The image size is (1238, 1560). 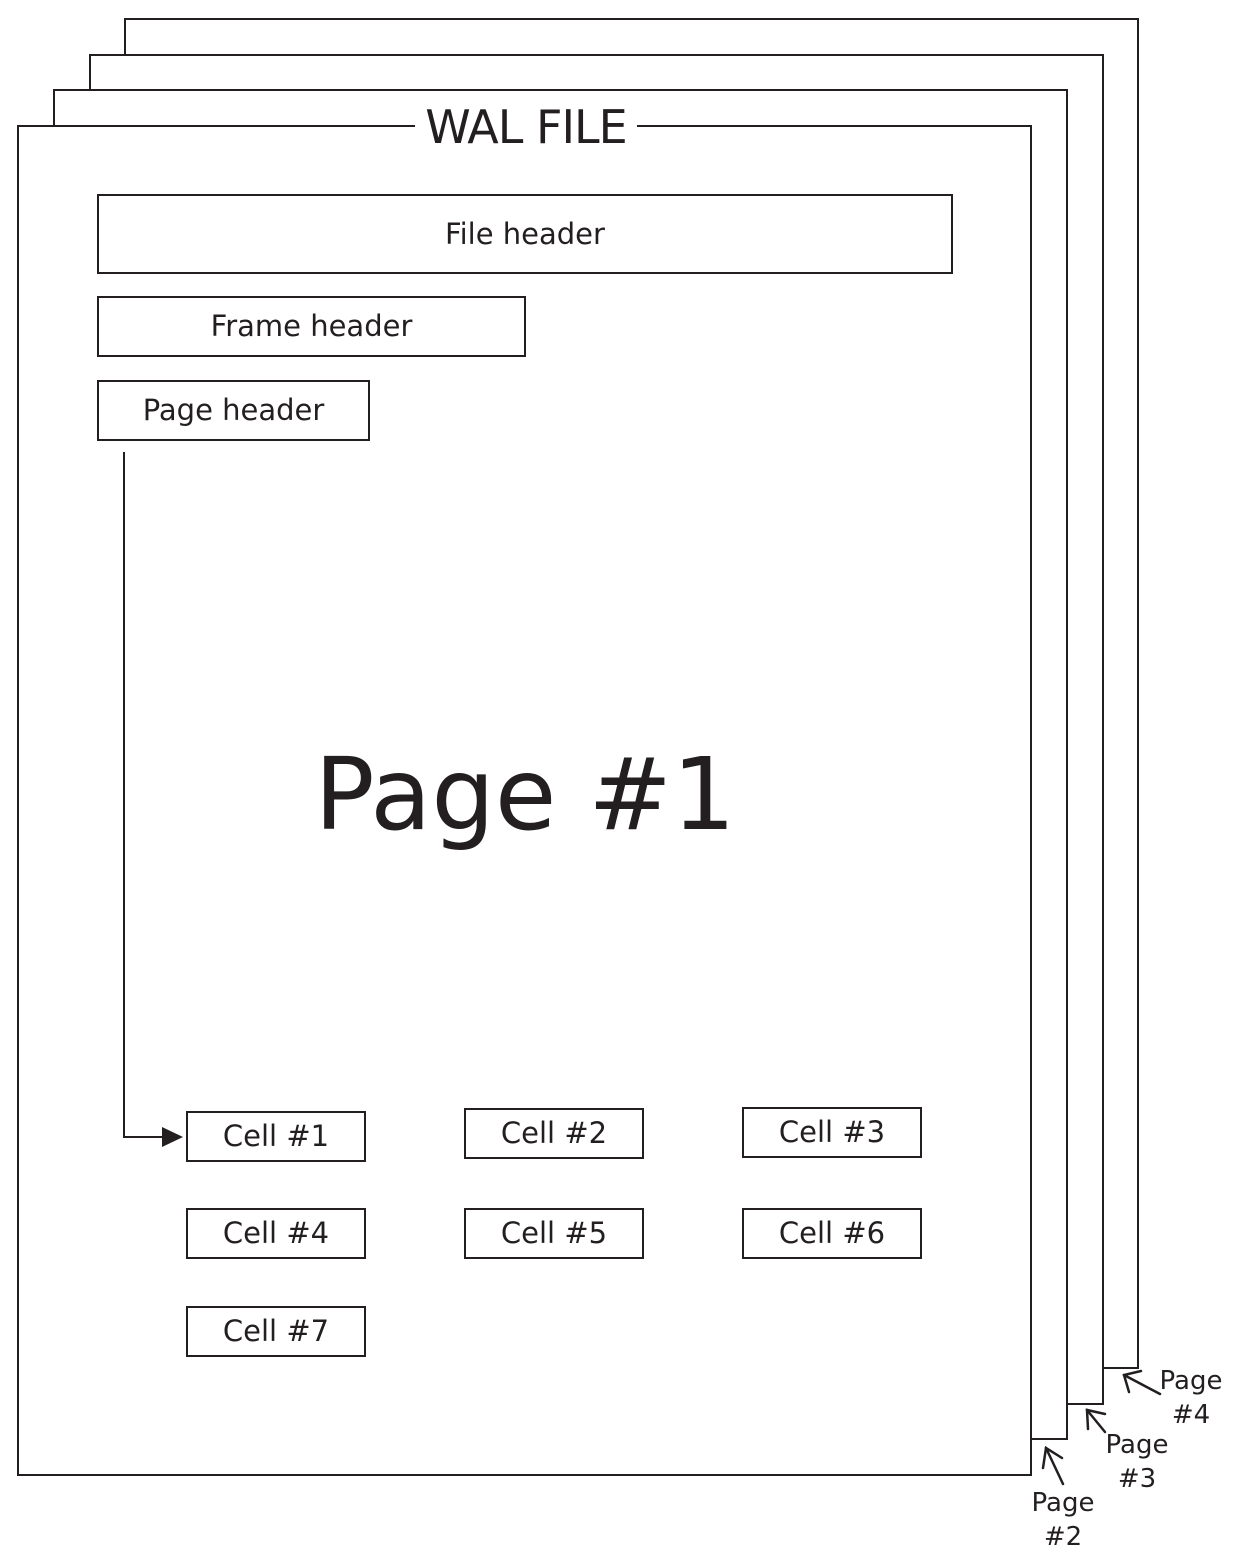 I want to click on page-2-note: Page #2, so click(x=1063, y=1520).